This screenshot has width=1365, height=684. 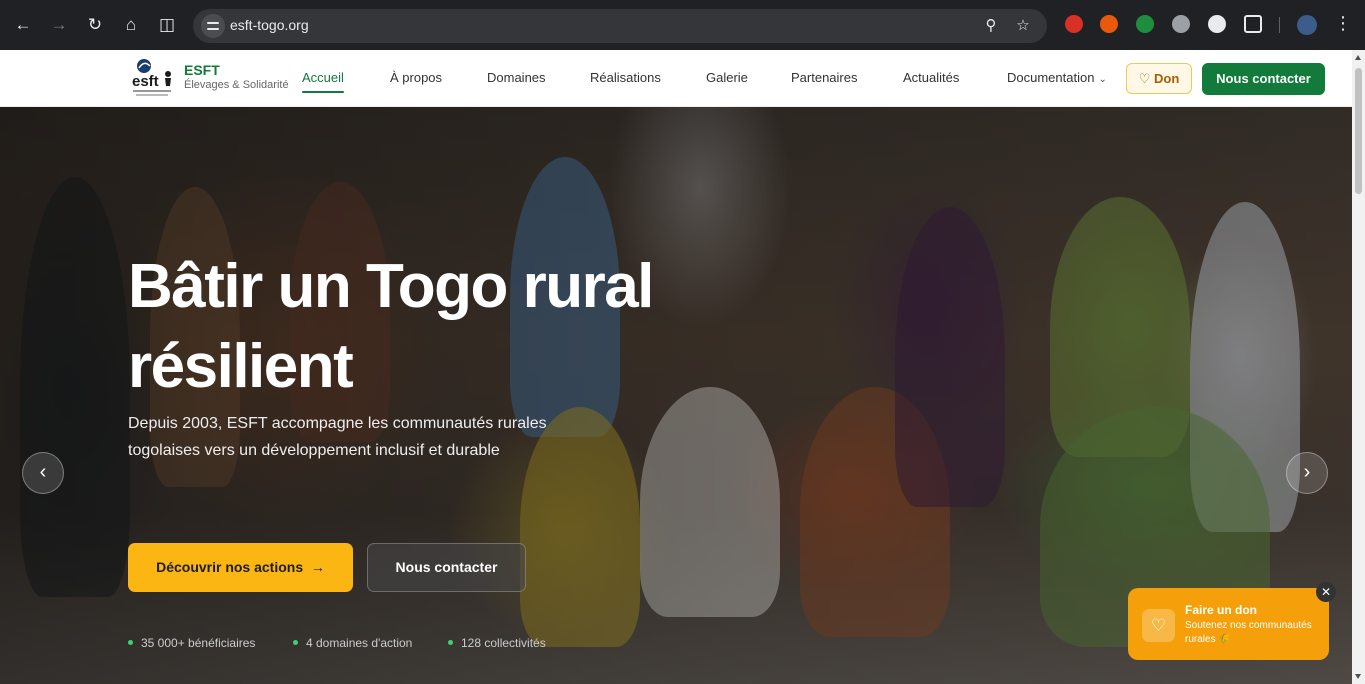 I want to click on stat-collectivites: 128 collectivités, so click(x=503, y=643).